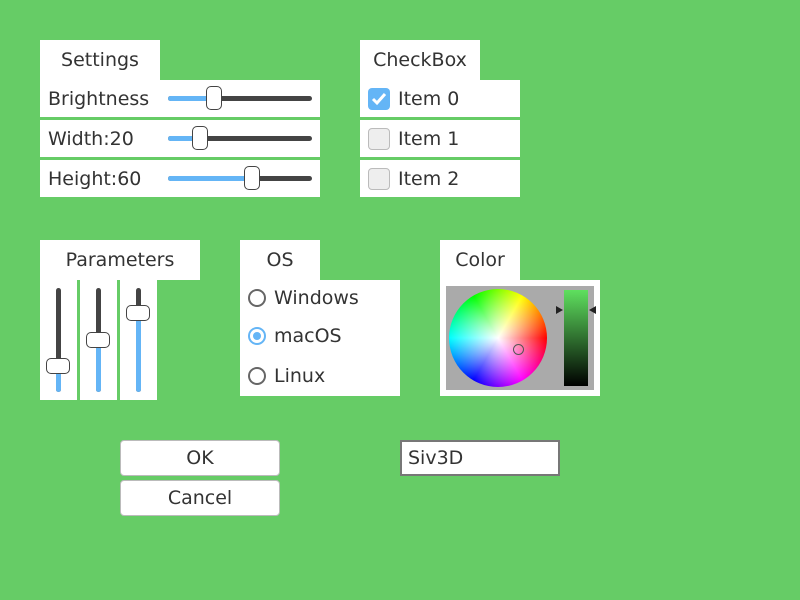 The height and width of the screenshot is (600, 800). I want to click on brightness-row: Brightness, so click(180, 98).